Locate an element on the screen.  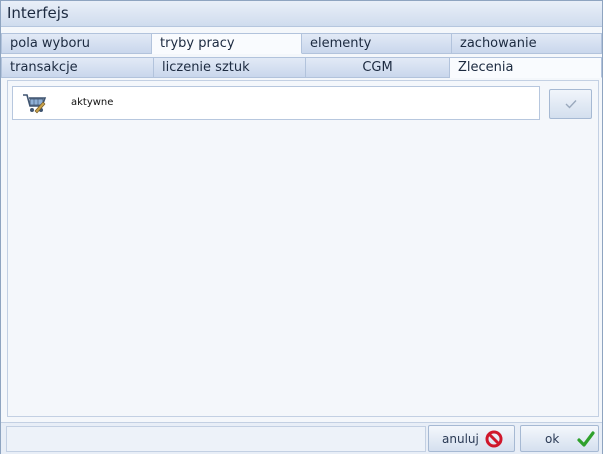
cancel-button: anuluj is located at coordinates (471, 438).